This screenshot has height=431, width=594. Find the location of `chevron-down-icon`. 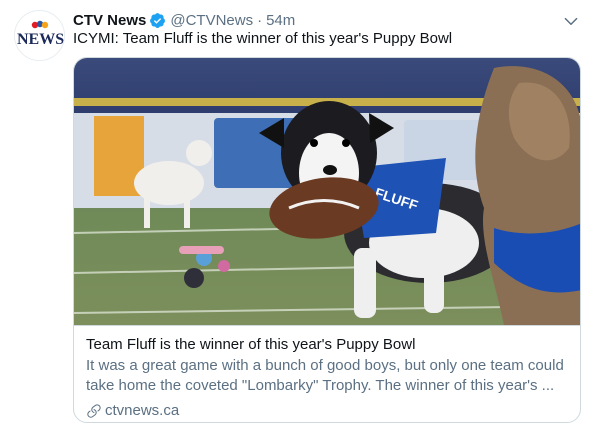

chevron-down-icon is located at coordinates (571, 21).